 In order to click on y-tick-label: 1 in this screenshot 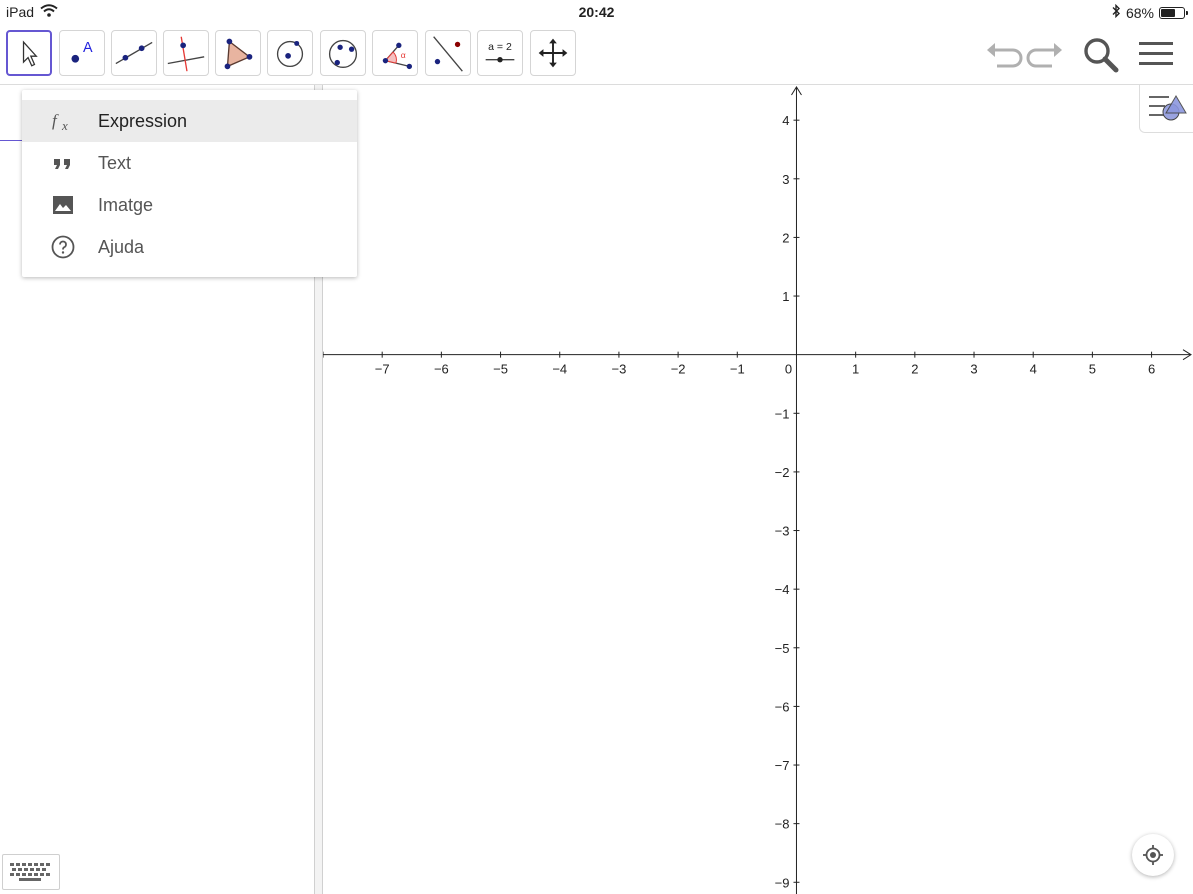, I will do `click(785, 296)`.